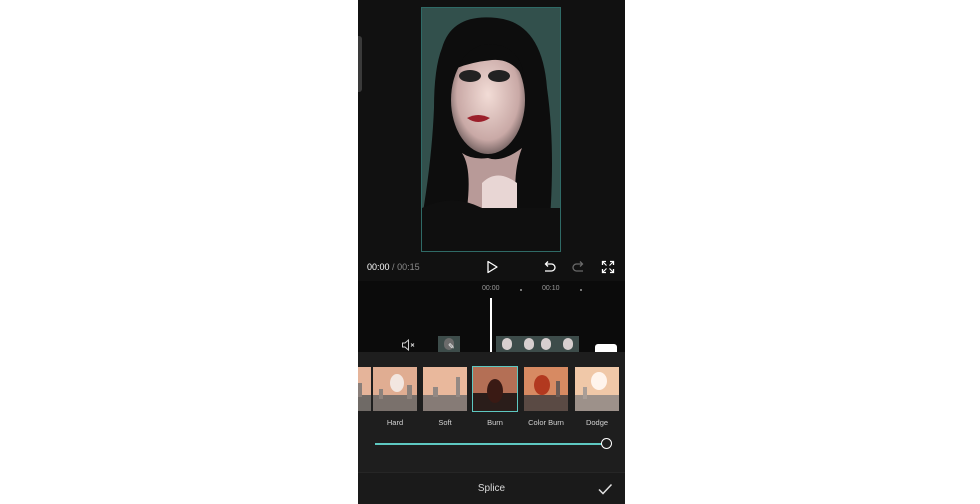 This screenshot has width=980, height=504. Describe the element at coordinates (451, 346) in the screenshot. I see `edit-pen-icon: ✎` at that location.